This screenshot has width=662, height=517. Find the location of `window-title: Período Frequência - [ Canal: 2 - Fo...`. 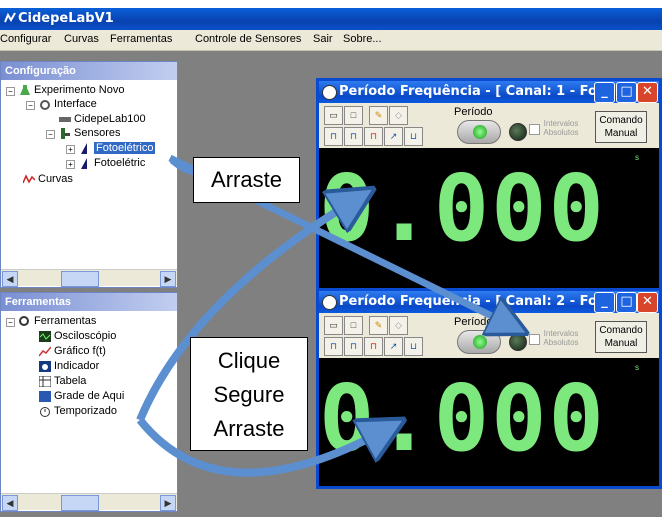

window-title: Período Frequência - [ Canal: 2 - Fo... is located at coordinates (475, 301).